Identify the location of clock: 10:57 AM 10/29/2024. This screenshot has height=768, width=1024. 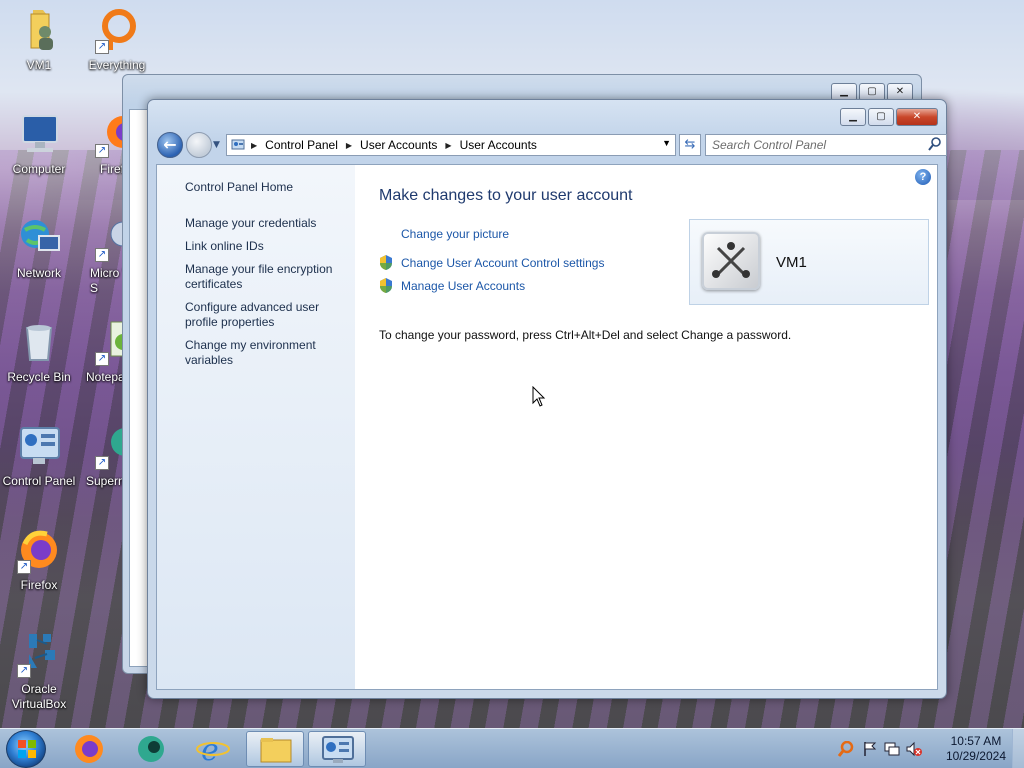
(976, 749).